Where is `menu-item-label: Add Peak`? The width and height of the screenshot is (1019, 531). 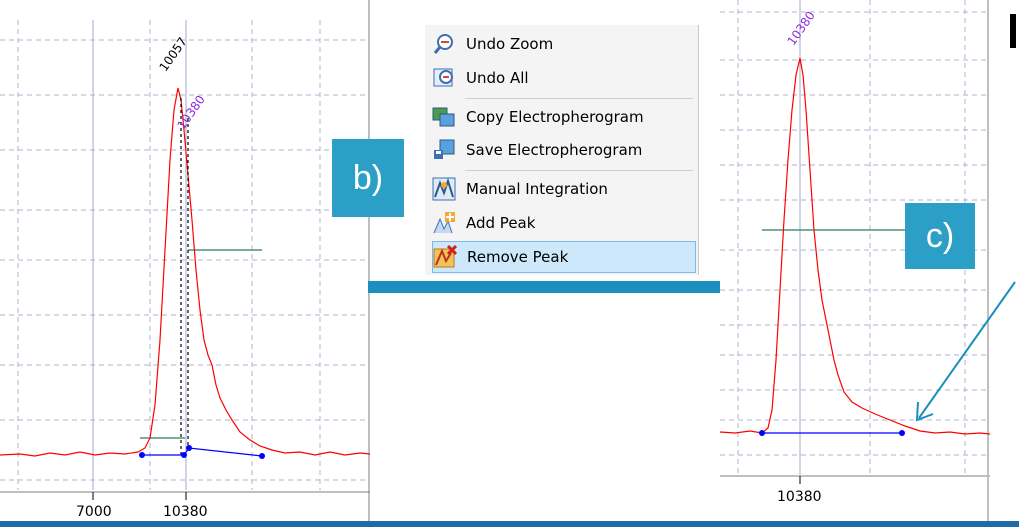 menu-item-label: Add Peak is located at coordinates (501, 223).